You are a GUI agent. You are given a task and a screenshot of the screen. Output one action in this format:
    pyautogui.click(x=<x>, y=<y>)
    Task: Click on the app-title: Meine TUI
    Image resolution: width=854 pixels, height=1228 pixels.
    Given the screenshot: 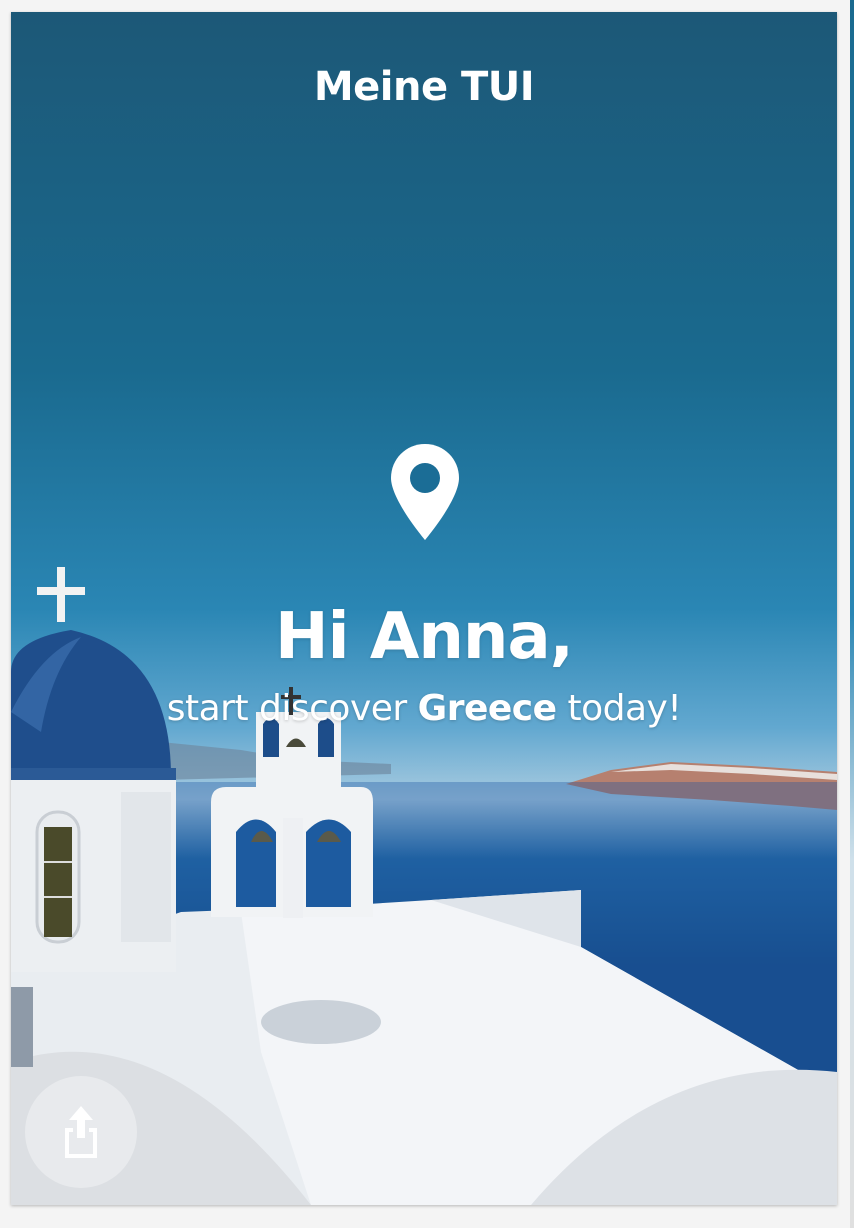 What is the action you would take?
    pyautogui.click(x=424, y=87)
    